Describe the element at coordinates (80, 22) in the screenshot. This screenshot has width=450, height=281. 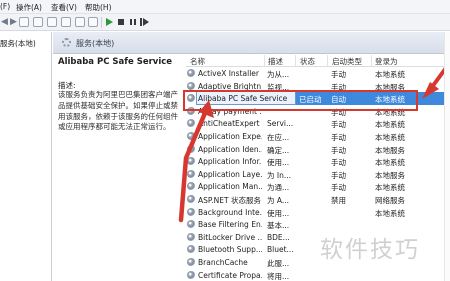
I see `help-icon` at that location.